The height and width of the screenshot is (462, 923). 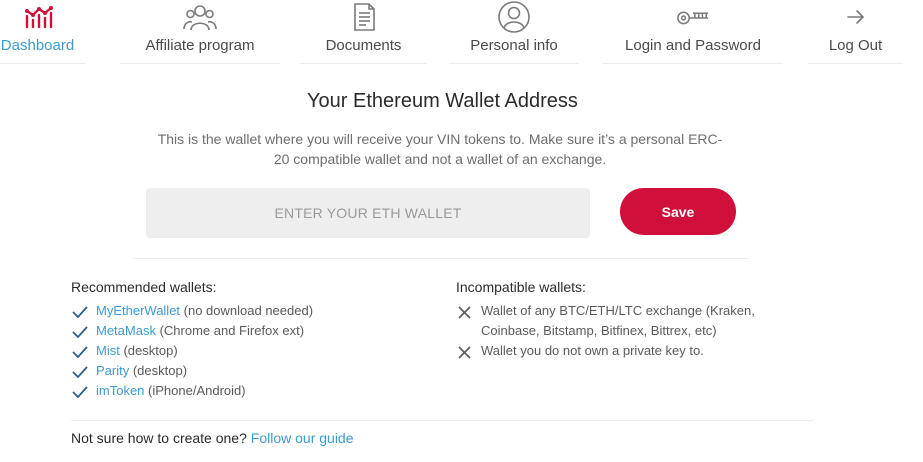 What do you see at coordinates (144, 287) in the screenshot?
I see `recommended-heading: Recommended wallets:` at bounding box center [144, 287].